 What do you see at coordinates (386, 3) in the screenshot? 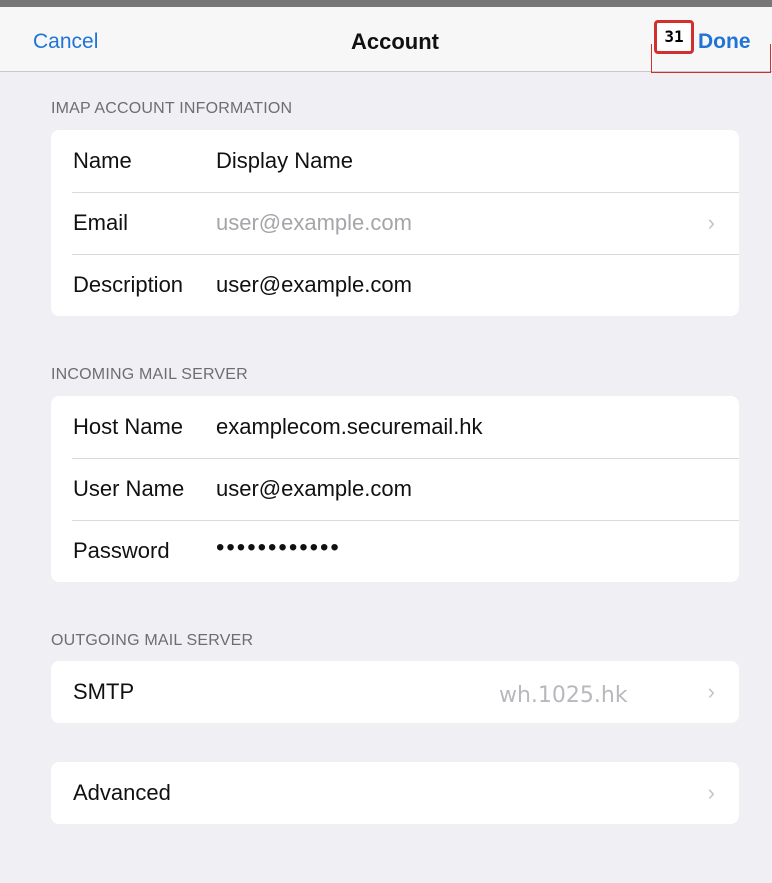
I see `top-edge-bar` at bounding box center [386, 3].